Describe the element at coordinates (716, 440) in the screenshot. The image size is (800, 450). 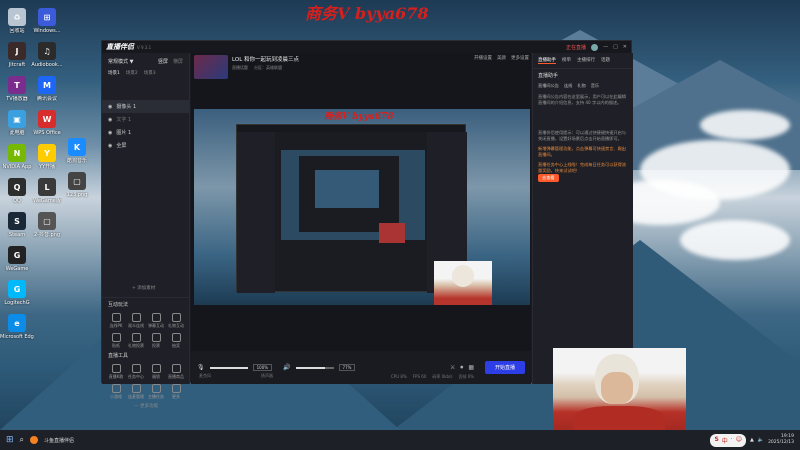
I see `ime-logo-icon: S` at that location.